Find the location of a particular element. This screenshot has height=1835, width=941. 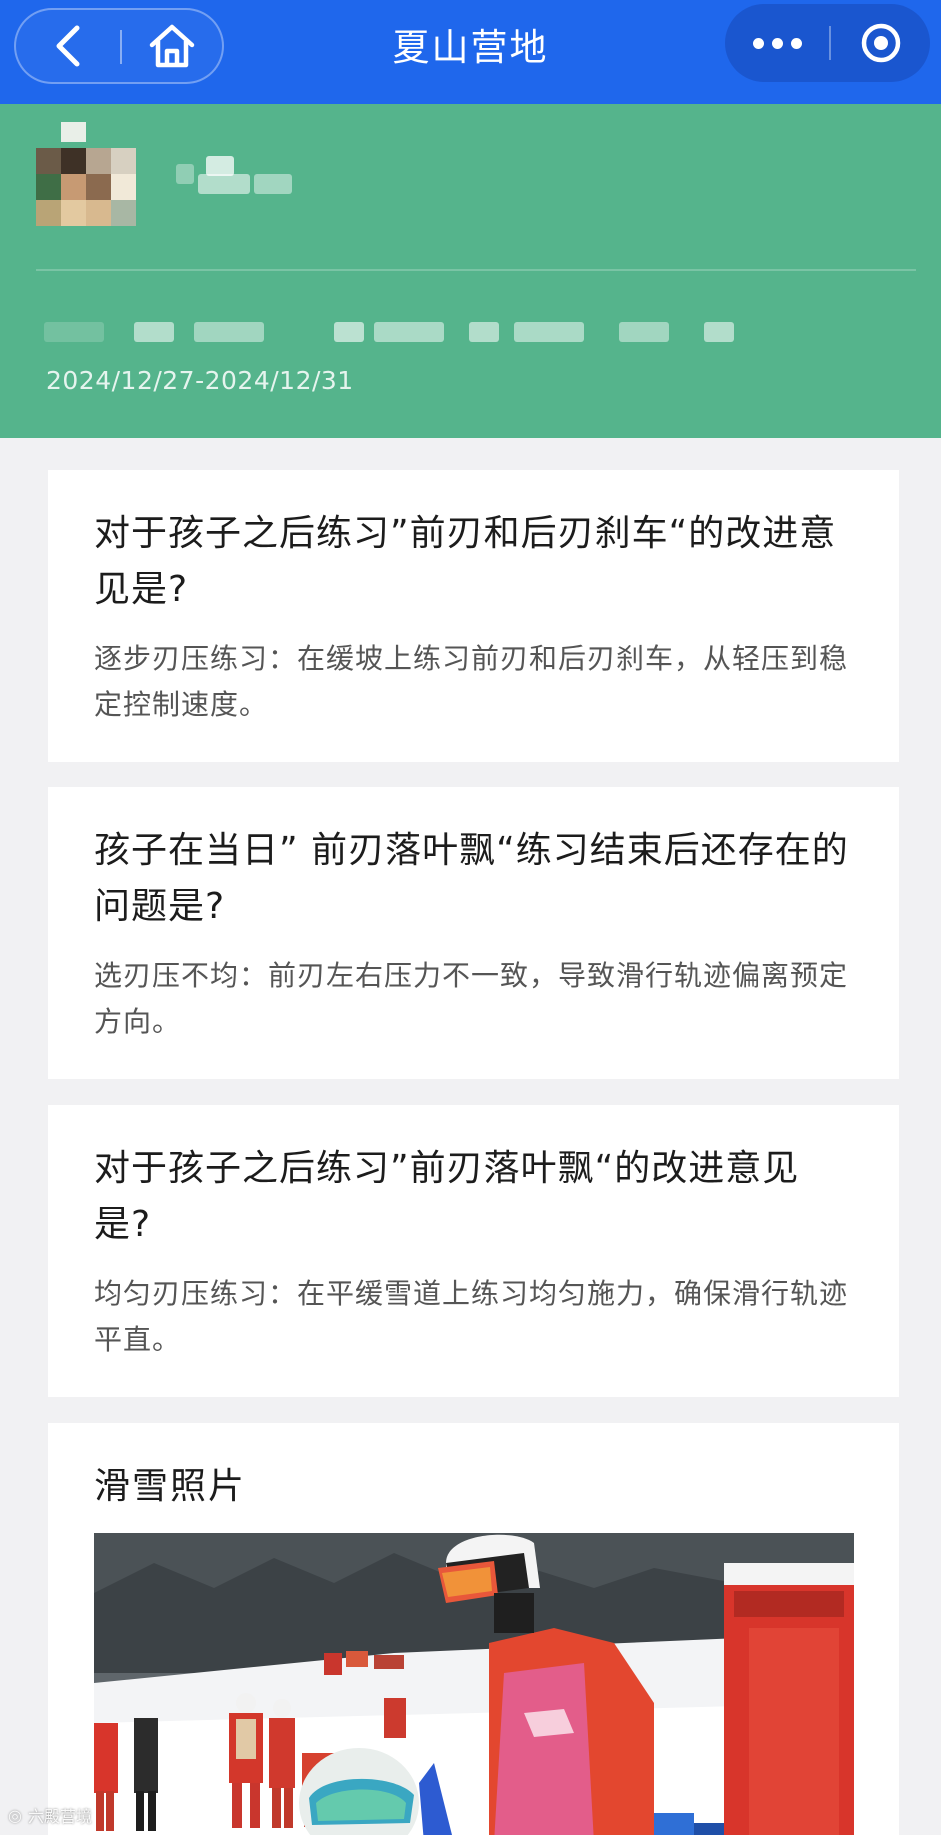

more-dots-icon is located at coordinates (777, 43).